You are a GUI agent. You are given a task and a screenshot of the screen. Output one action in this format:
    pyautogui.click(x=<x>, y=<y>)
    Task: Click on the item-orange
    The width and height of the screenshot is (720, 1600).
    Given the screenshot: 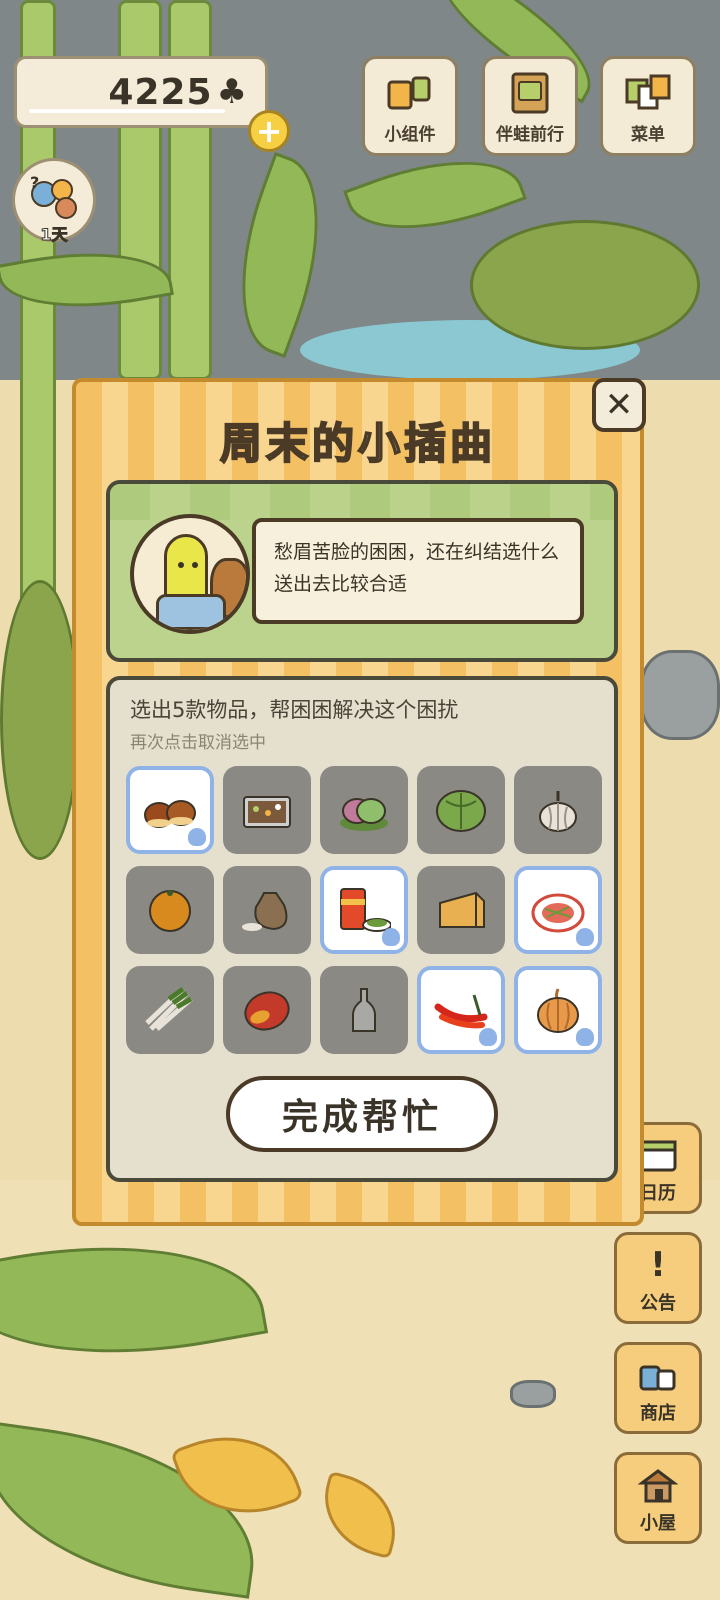 What is the action you would take?
    pyautogui.click(x=170, y=910)
    